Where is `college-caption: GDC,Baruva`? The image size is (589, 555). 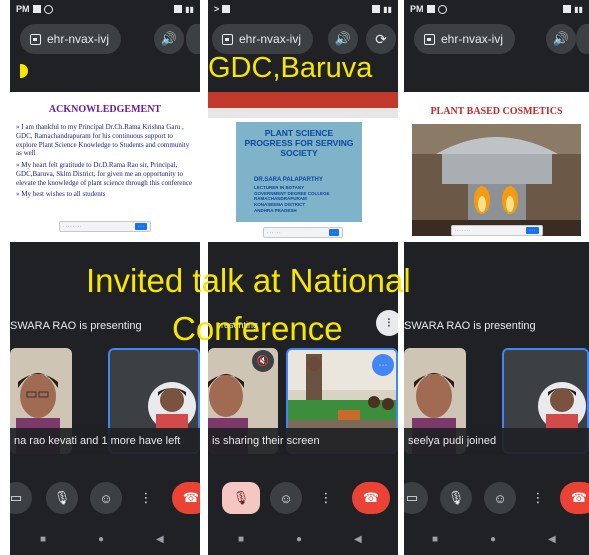
college-caption: GDC,Baruva is located at coordinates (290, 68).